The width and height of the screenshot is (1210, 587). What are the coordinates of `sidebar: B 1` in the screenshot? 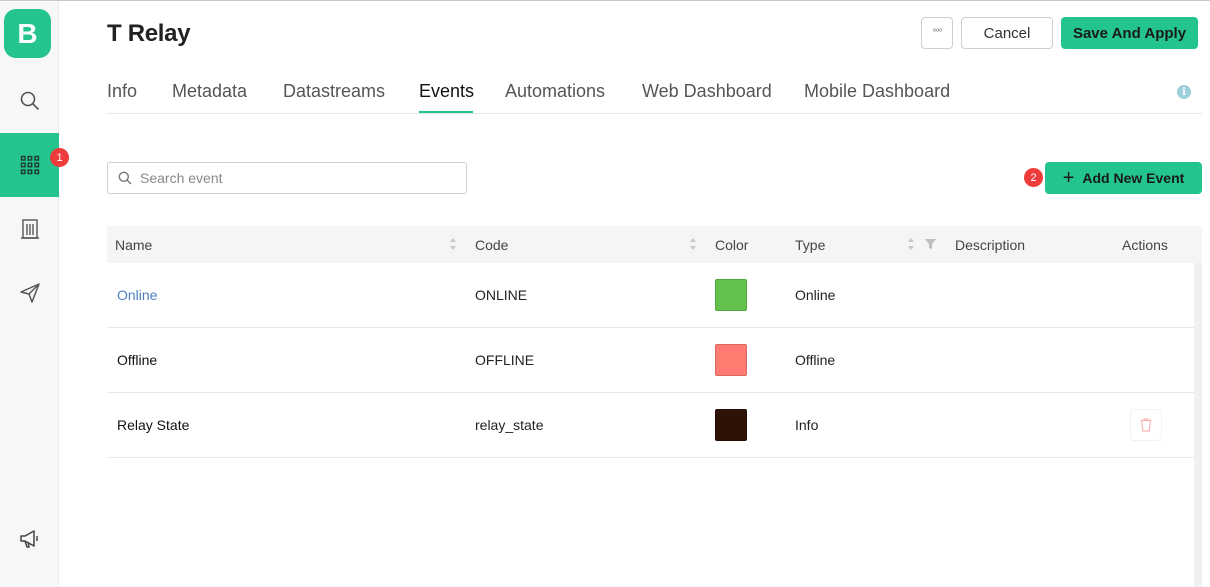 It's located at (34, 294).